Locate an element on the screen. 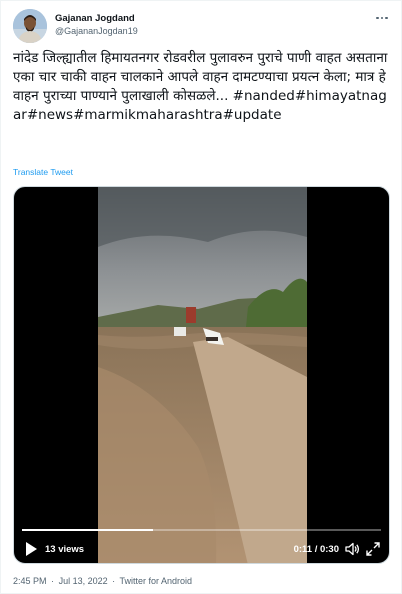  author-names: Gajanan Jogdand @GajananJogdan19 is located at coordinates (96, 25).